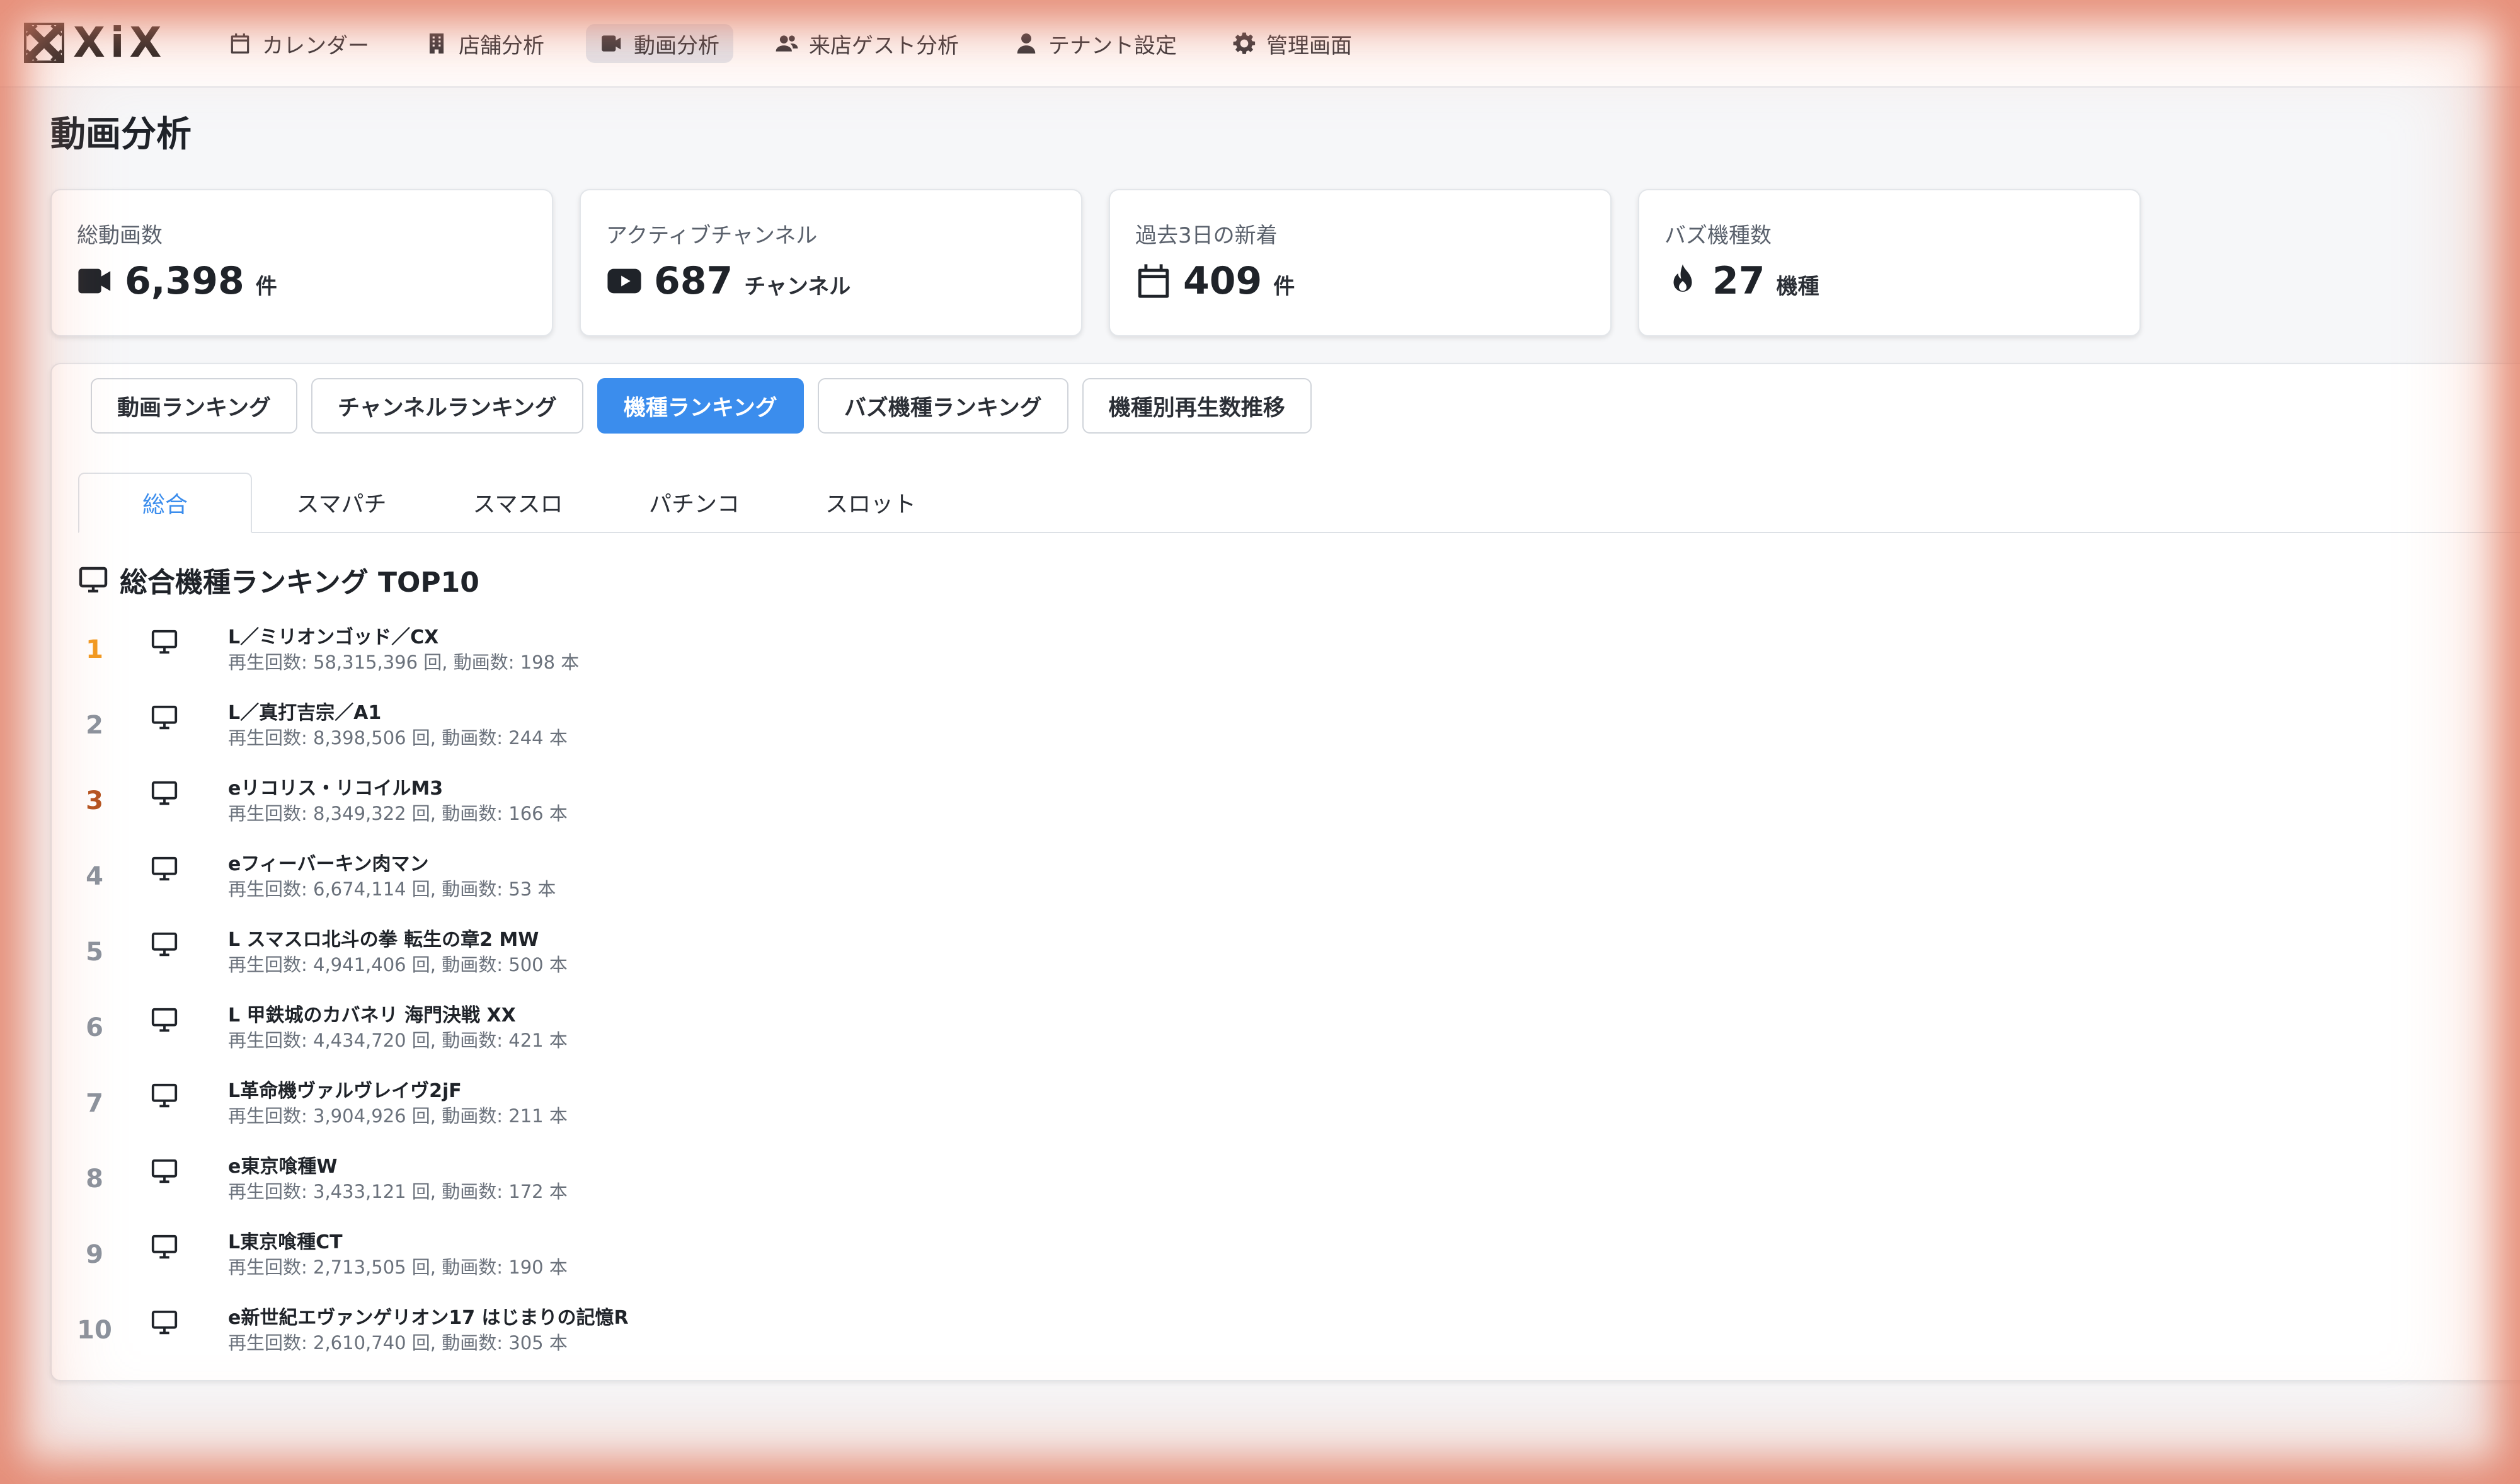 The width and height of the screenshot is (2520, 1484). What do you see at coordinates (94, 1254) in the screenshot?
I see `rank-number: 9` at bounding box center [94, 1254].